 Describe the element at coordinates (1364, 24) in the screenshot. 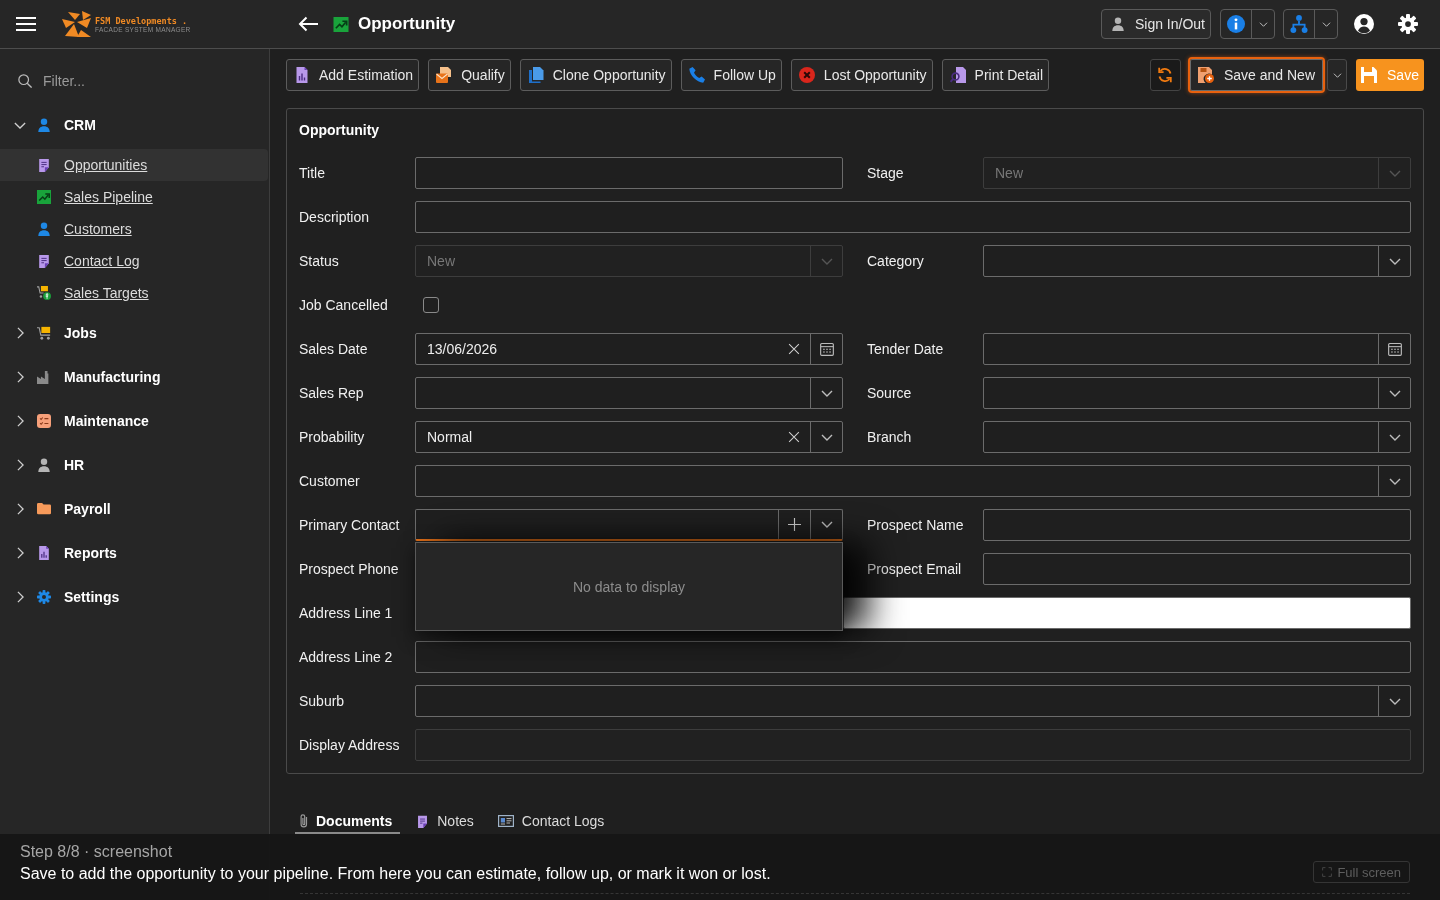

I see `user-icon` at that location.